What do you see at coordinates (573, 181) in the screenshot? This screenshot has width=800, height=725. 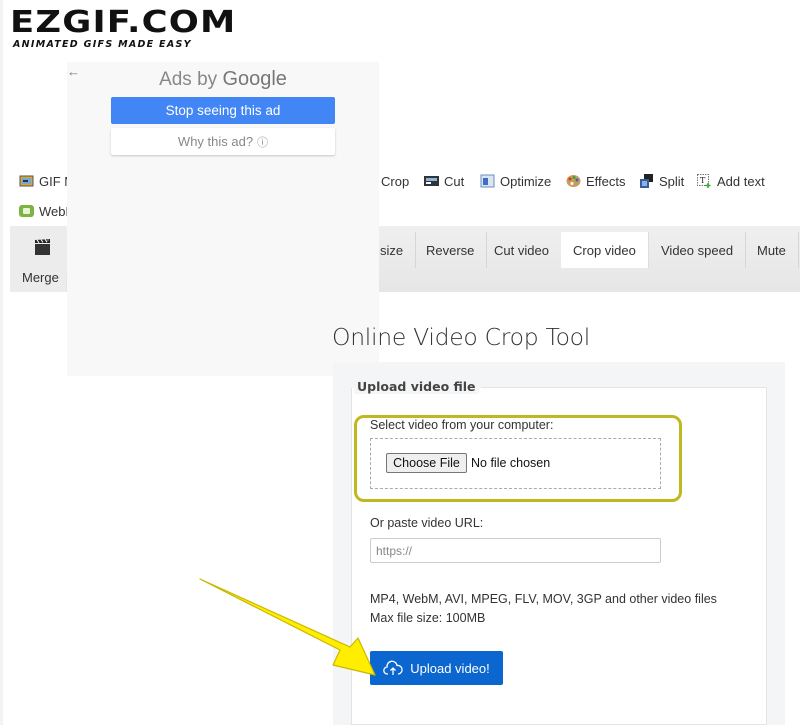 I see `palette-icon` at bounding box center [573, 181].